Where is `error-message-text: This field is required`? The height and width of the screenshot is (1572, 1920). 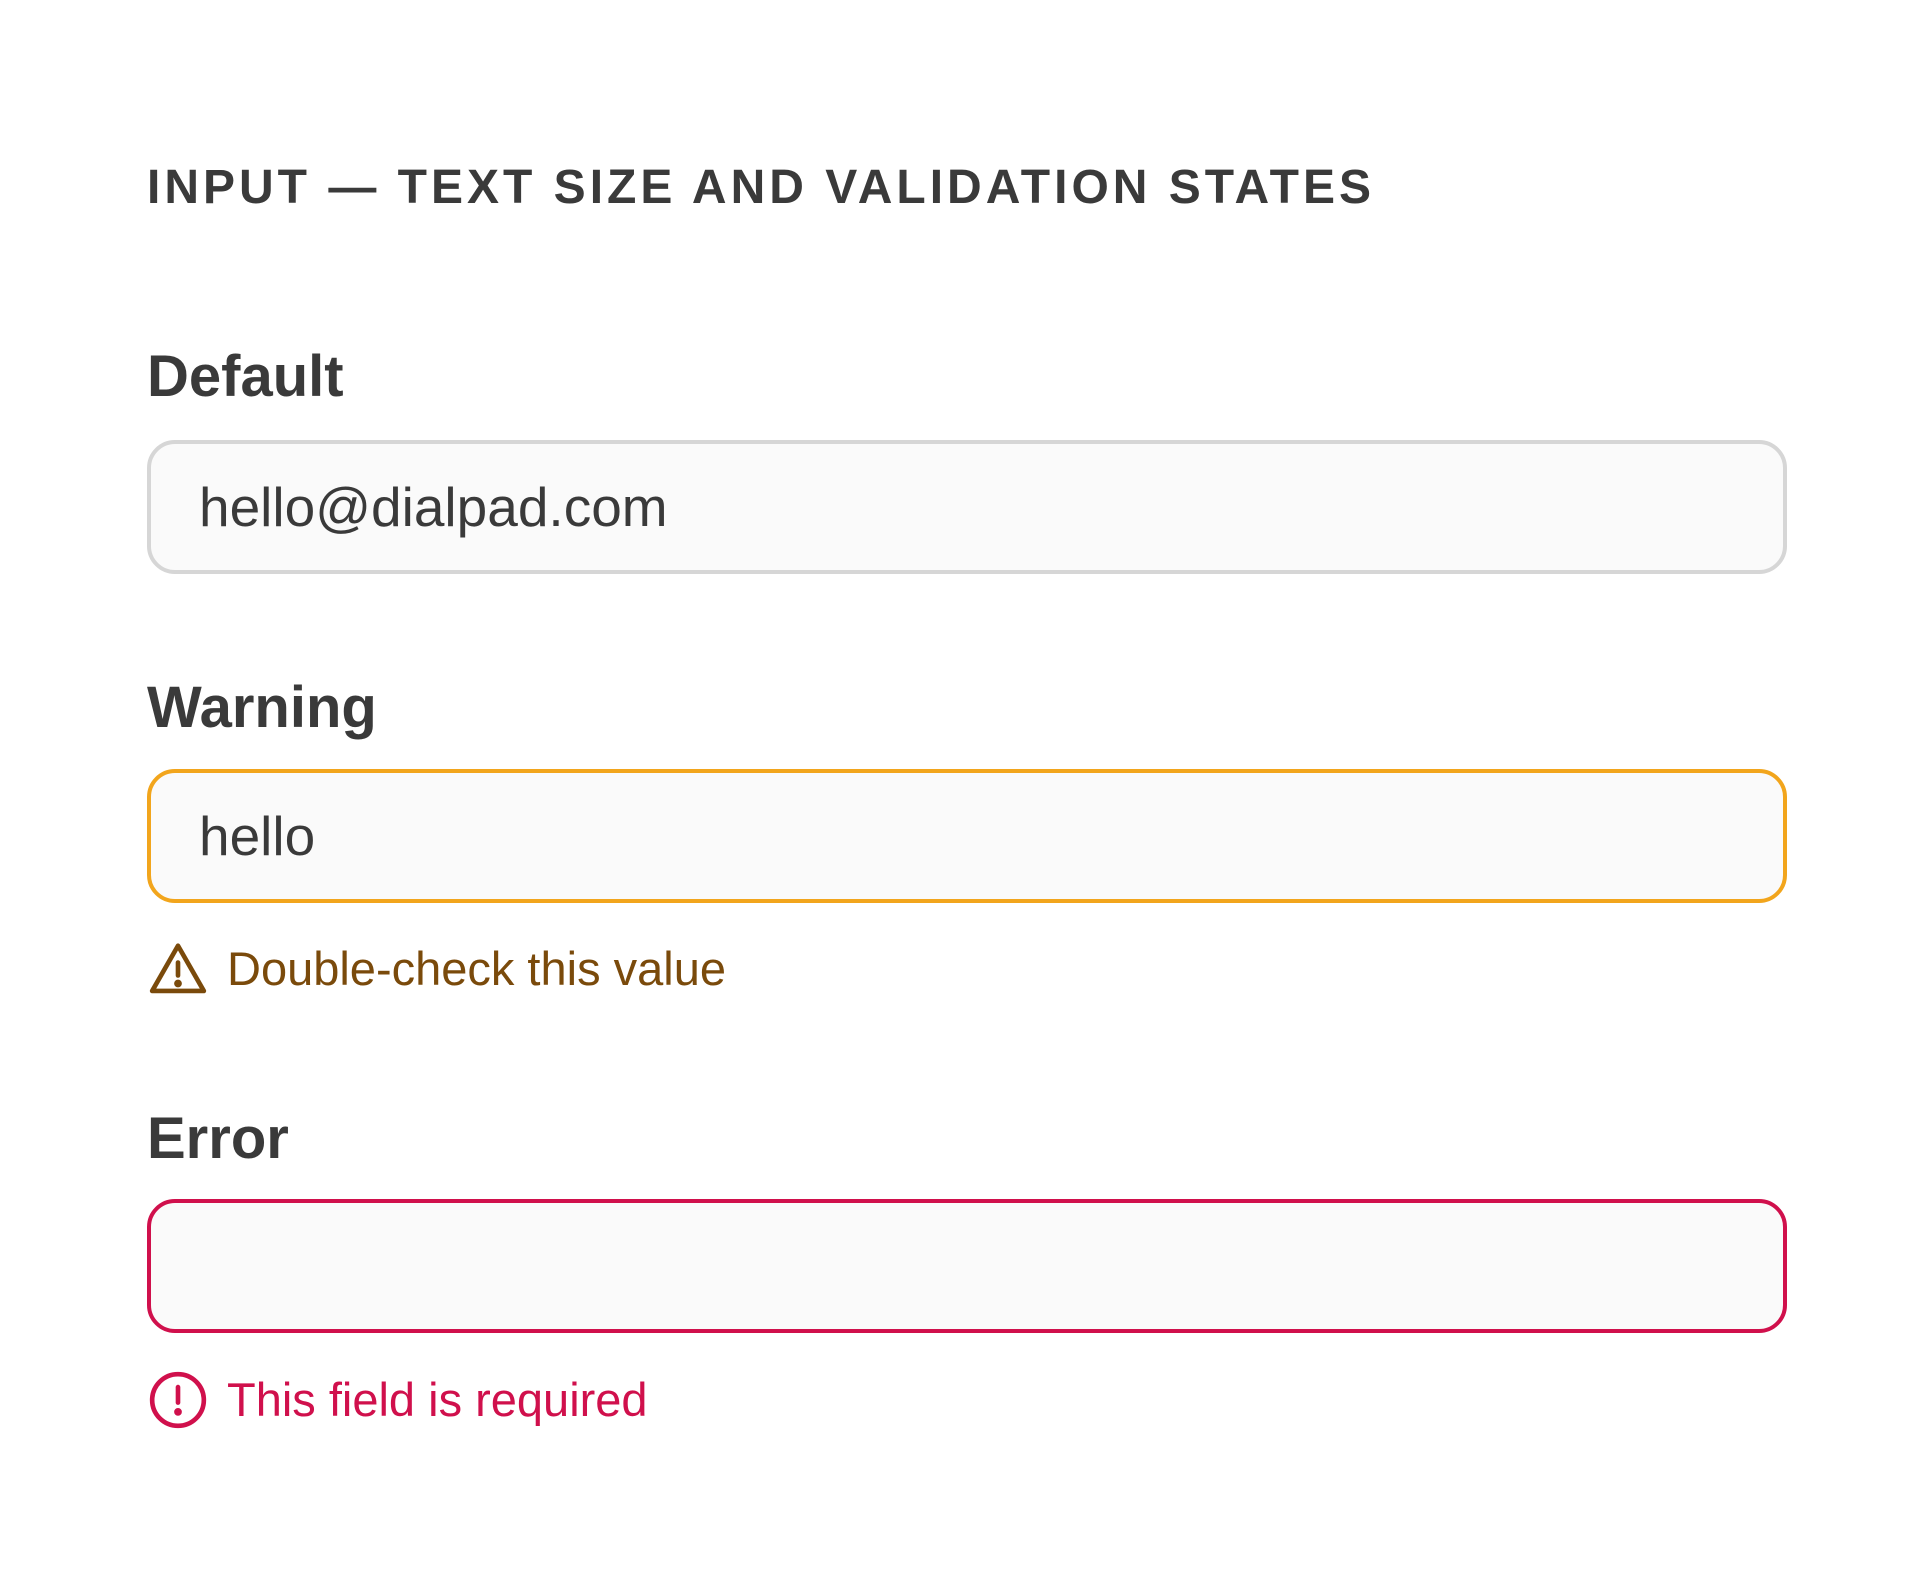 error-message-text: This field is required is located at coordinates (437, 1399).